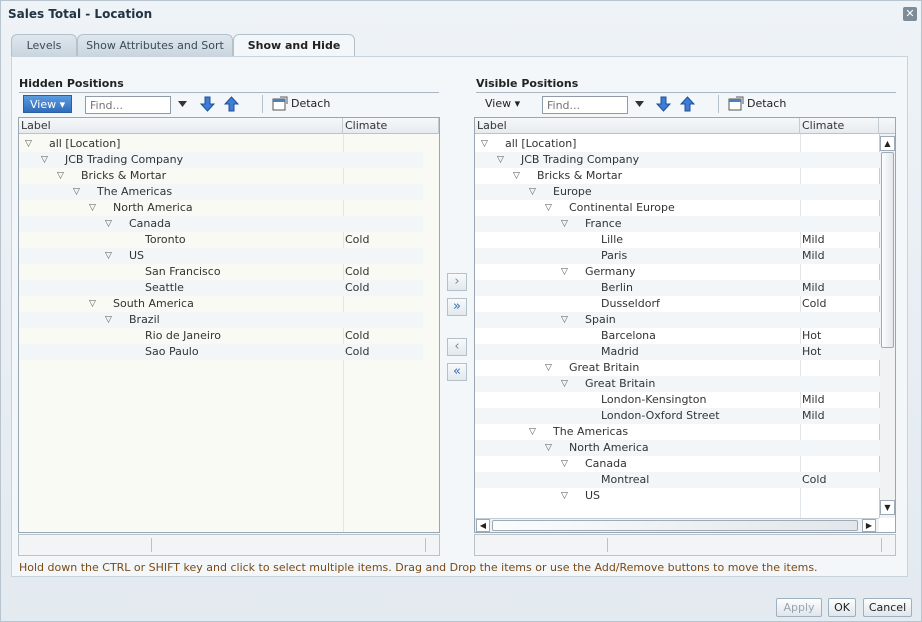  What do you see at coordinates (677, 272) in the screenshot?
I see `tree-row: ▽ Germany` at bounding box center [677, 272].